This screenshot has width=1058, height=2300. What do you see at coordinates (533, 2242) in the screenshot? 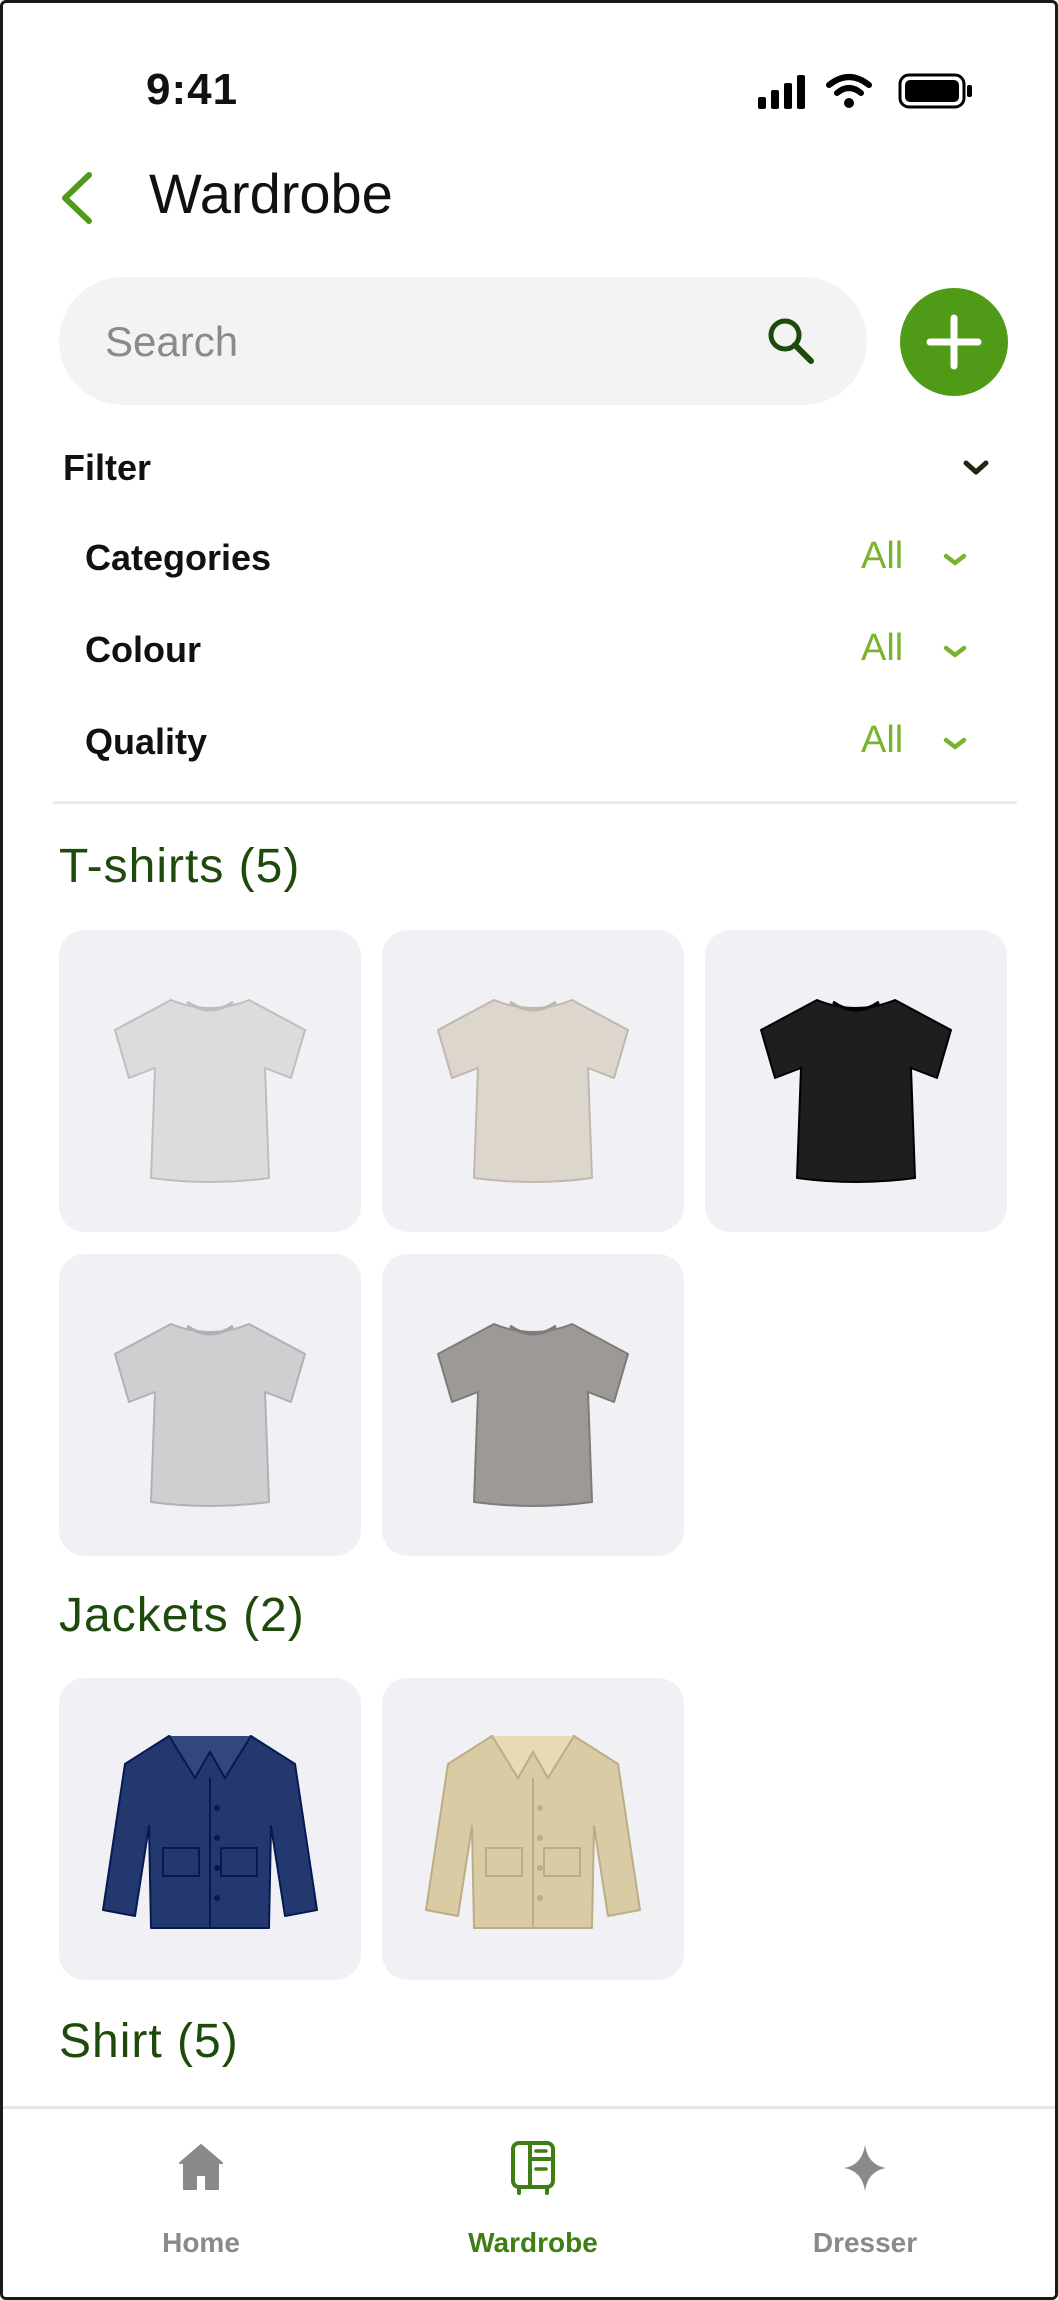
I see `tab-wardrobe-label: Wardrobe` at bounding box center [533, 2242].